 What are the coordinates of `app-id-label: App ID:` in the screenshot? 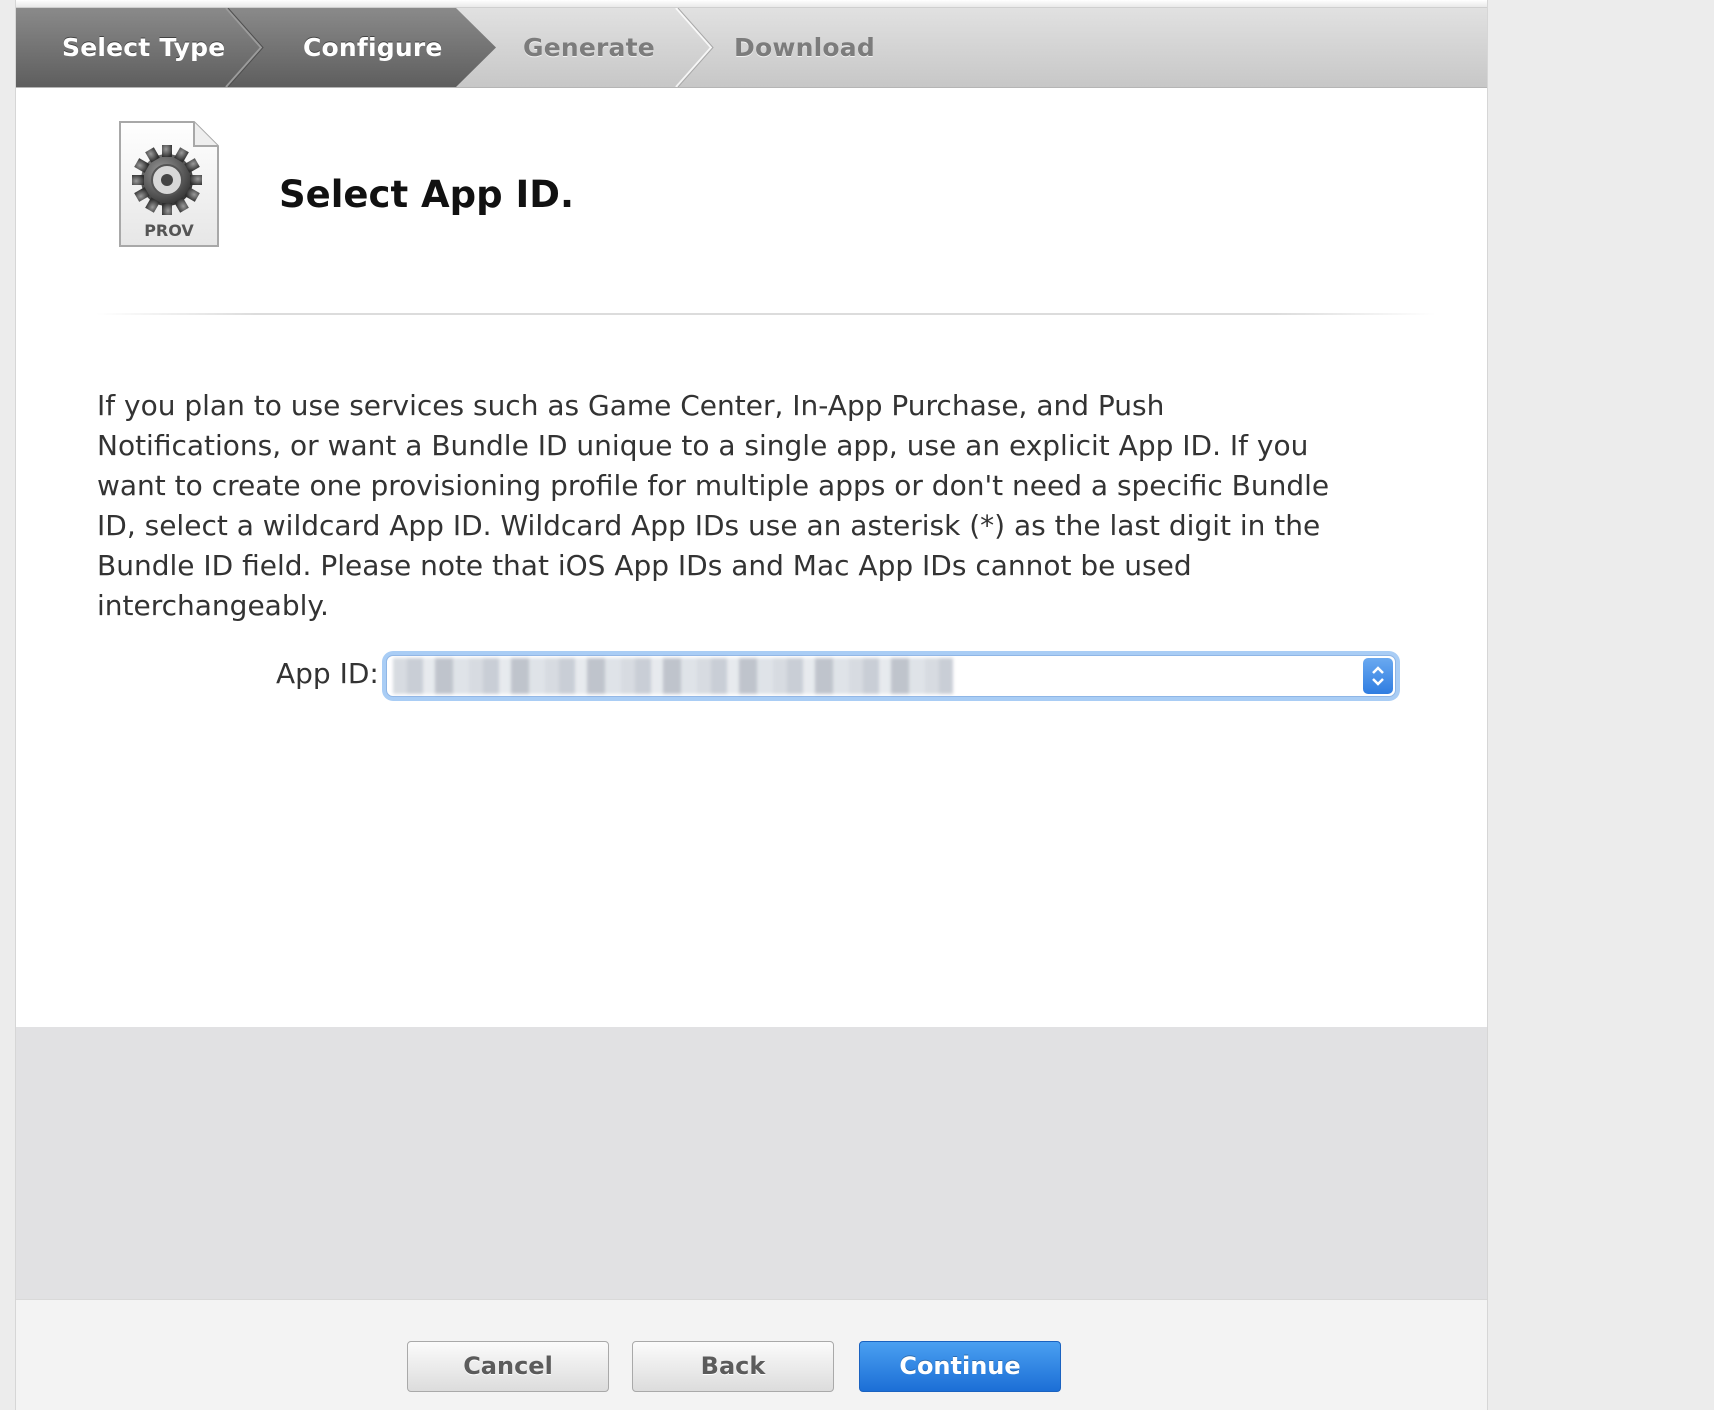 It's located at (327, 673).